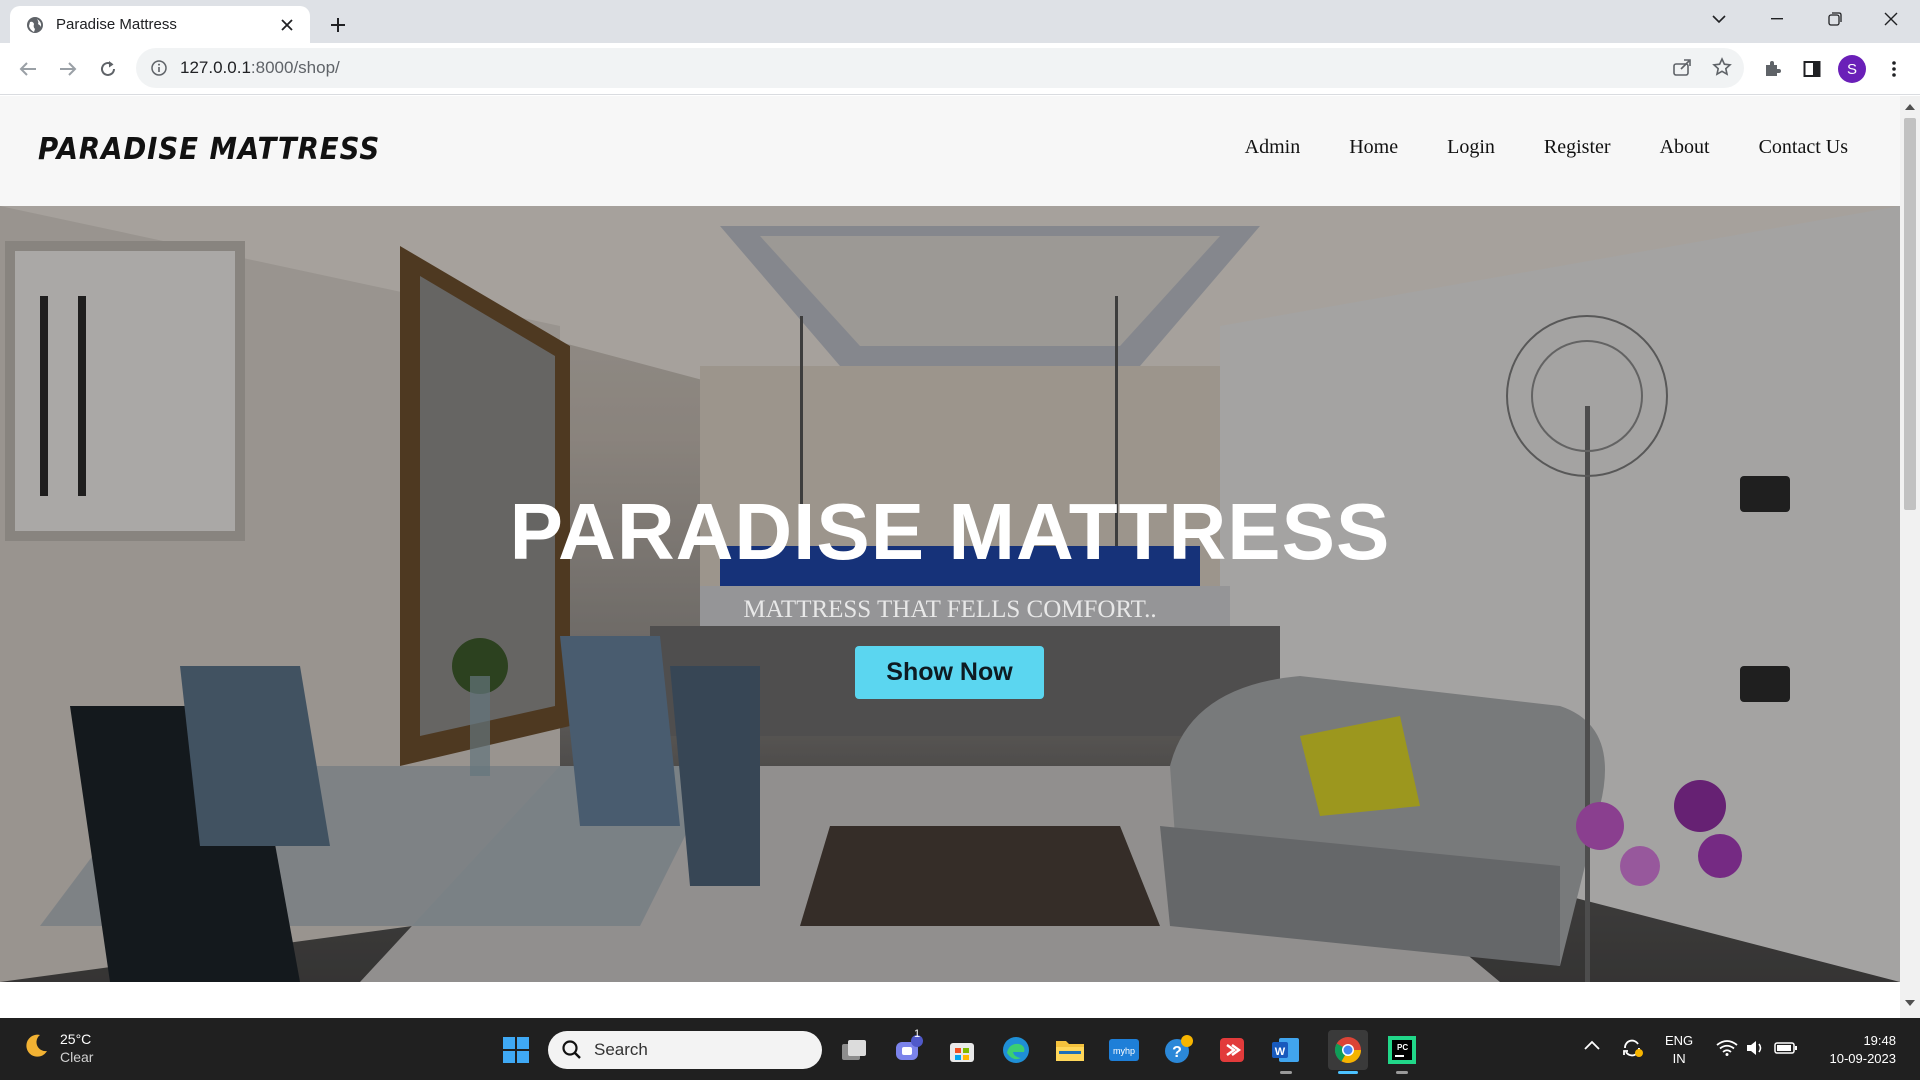 The width and height of the screenshot is (1920, 1080). What do you see at coordinates (950, 609) in the screenshot?
I see `hero-subtitle: MATTRESS THAT FELLS COMFORT..` at bounding box center [950, 609].